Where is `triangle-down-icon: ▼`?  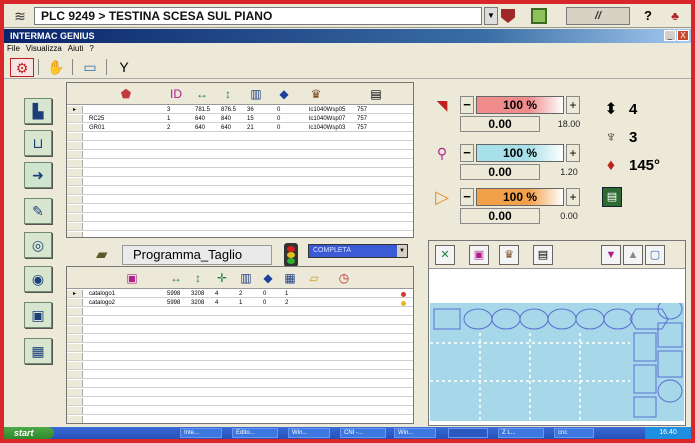 triangle-down-icon: ▼ is located at coordinates (611, 255).